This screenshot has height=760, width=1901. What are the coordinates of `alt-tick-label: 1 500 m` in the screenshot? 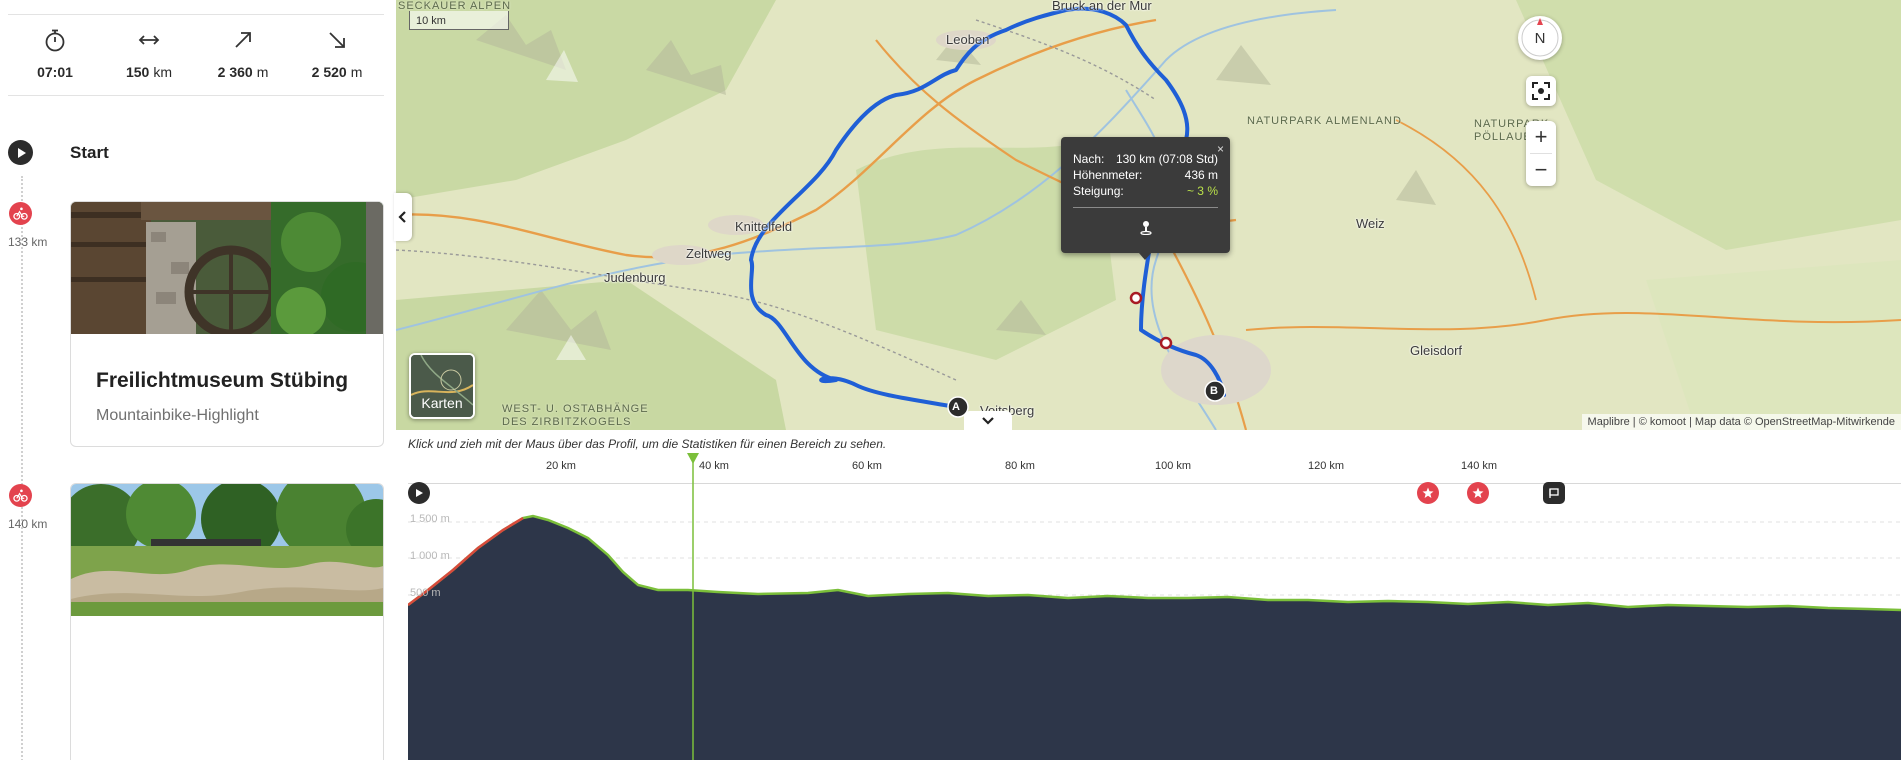 It's located at (430, 519).